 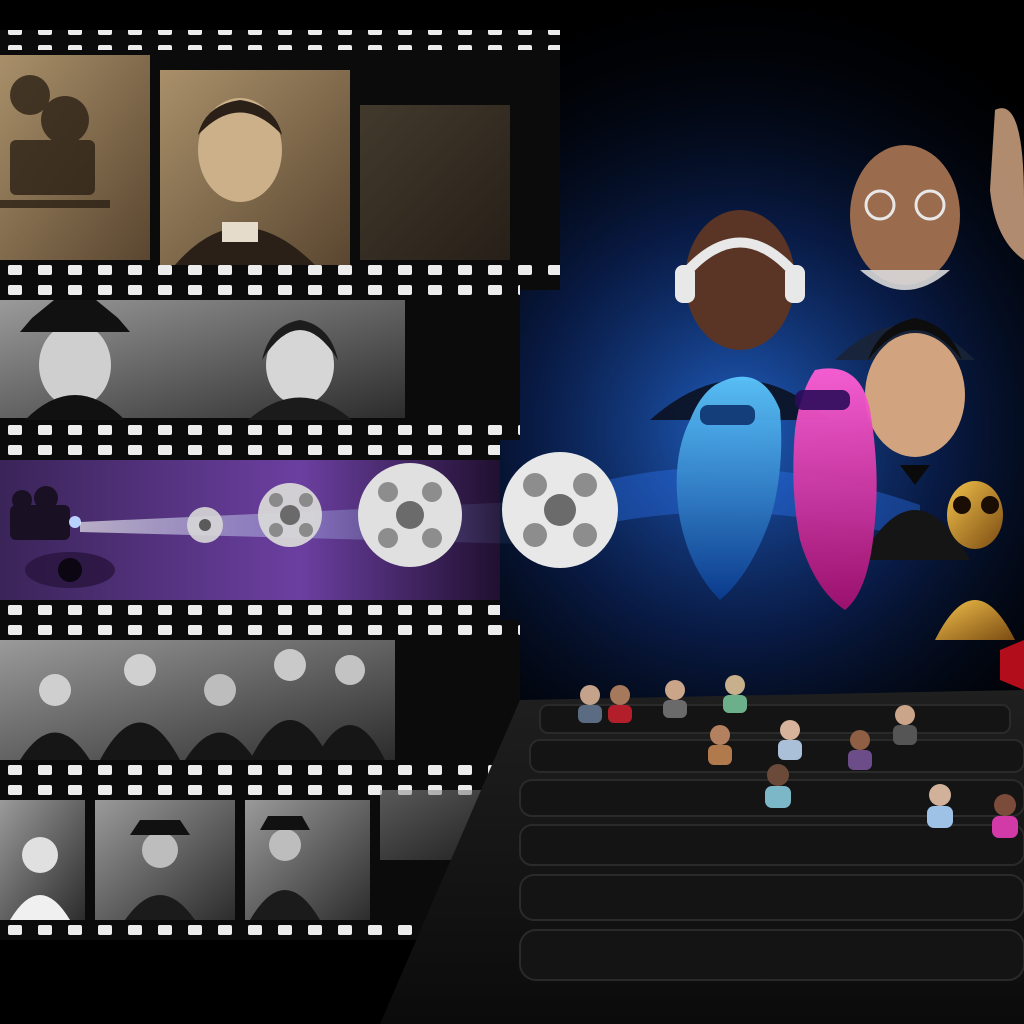 I want to click on reel-medium, so click(x=410, y=515).